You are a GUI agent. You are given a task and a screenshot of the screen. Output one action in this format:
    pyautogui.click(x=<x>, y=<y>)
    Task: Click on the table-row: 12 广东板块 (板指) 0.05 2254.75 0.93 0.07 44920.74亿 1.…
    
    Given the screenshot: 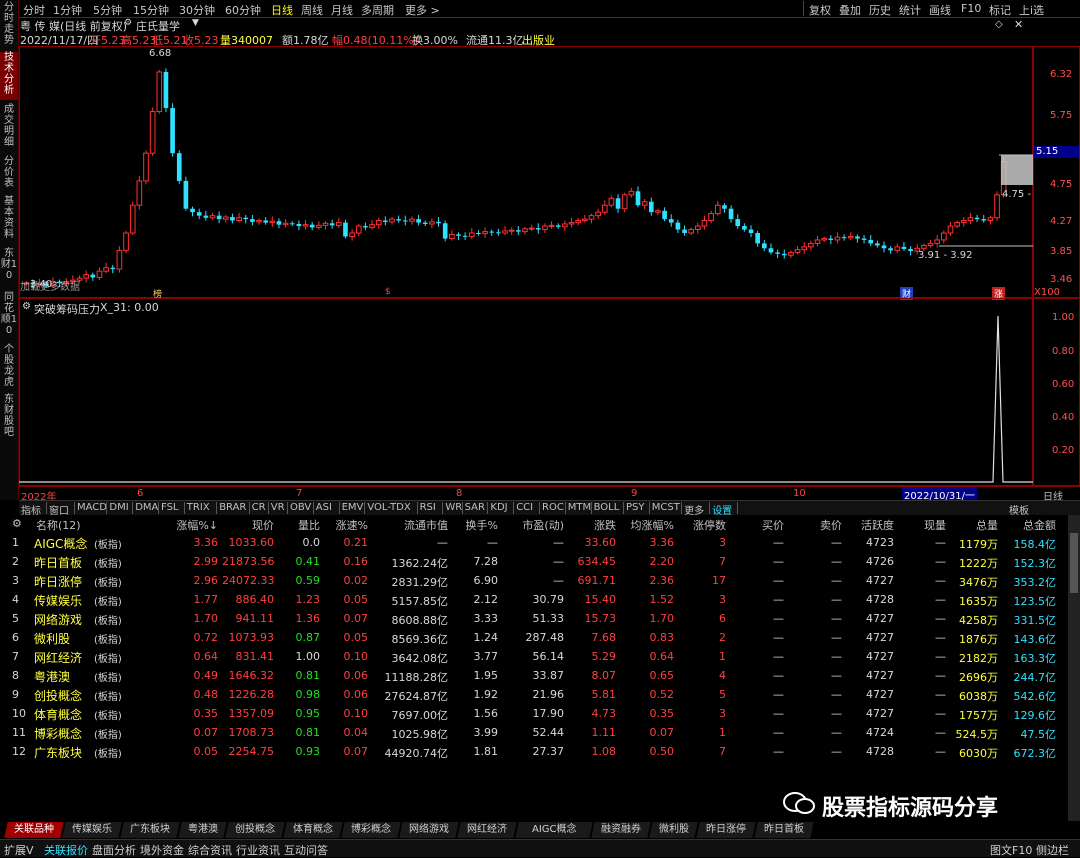 What is the action you would take?
    pyautogui.click(x=534, y=752)
    